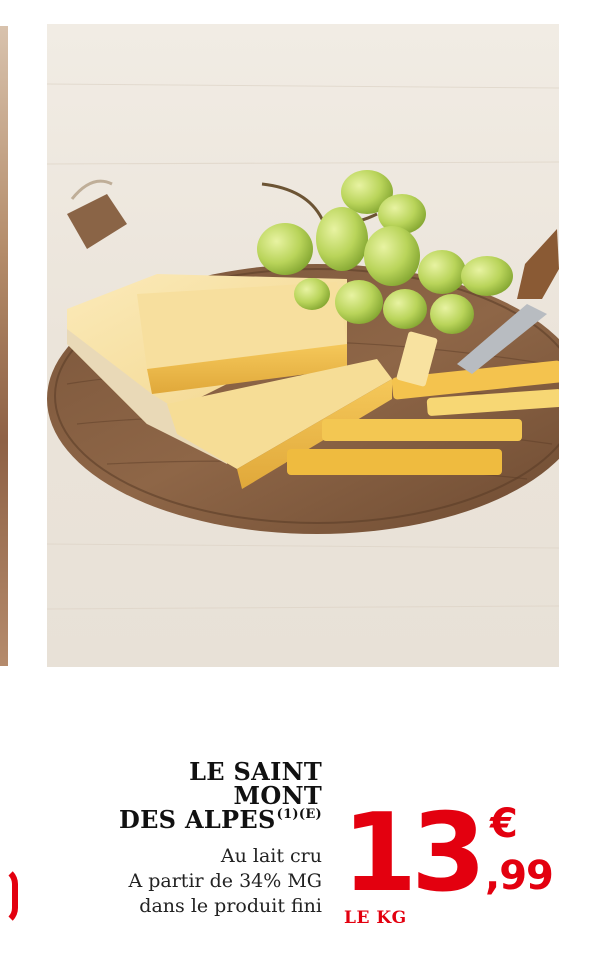 Image resolution: width=590 pixels, height=978 pixels. I want to click on adjacent-product-image-edge, so click(4, 346).